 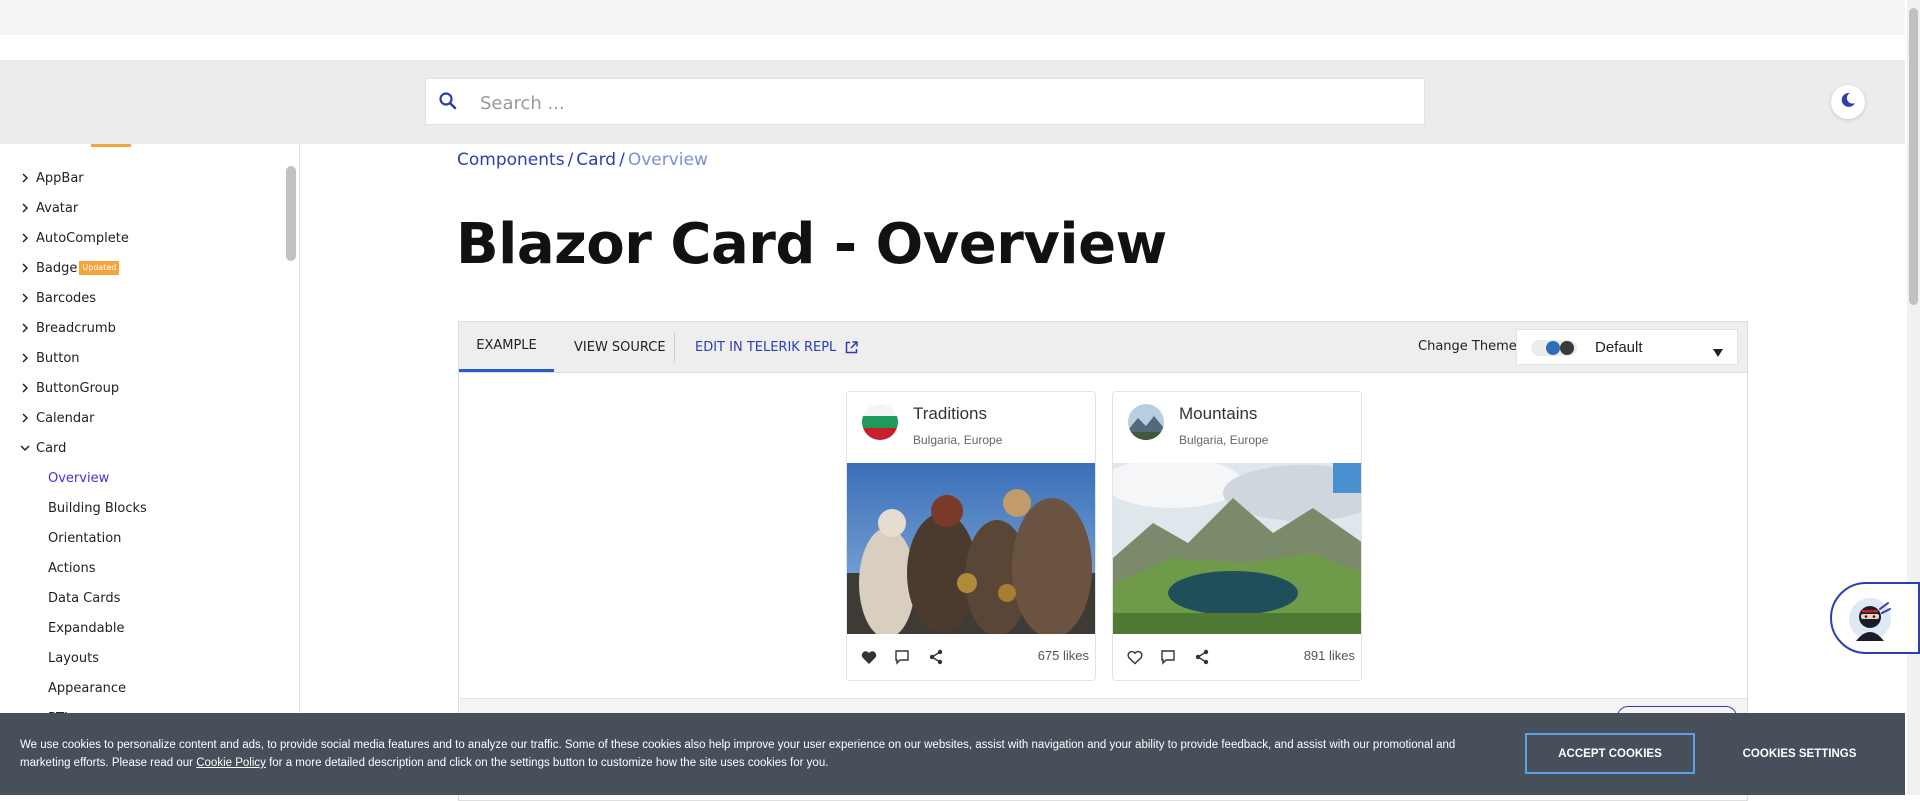 I want to click on card-actions: 891 likes, so click(x=1237, y=657).